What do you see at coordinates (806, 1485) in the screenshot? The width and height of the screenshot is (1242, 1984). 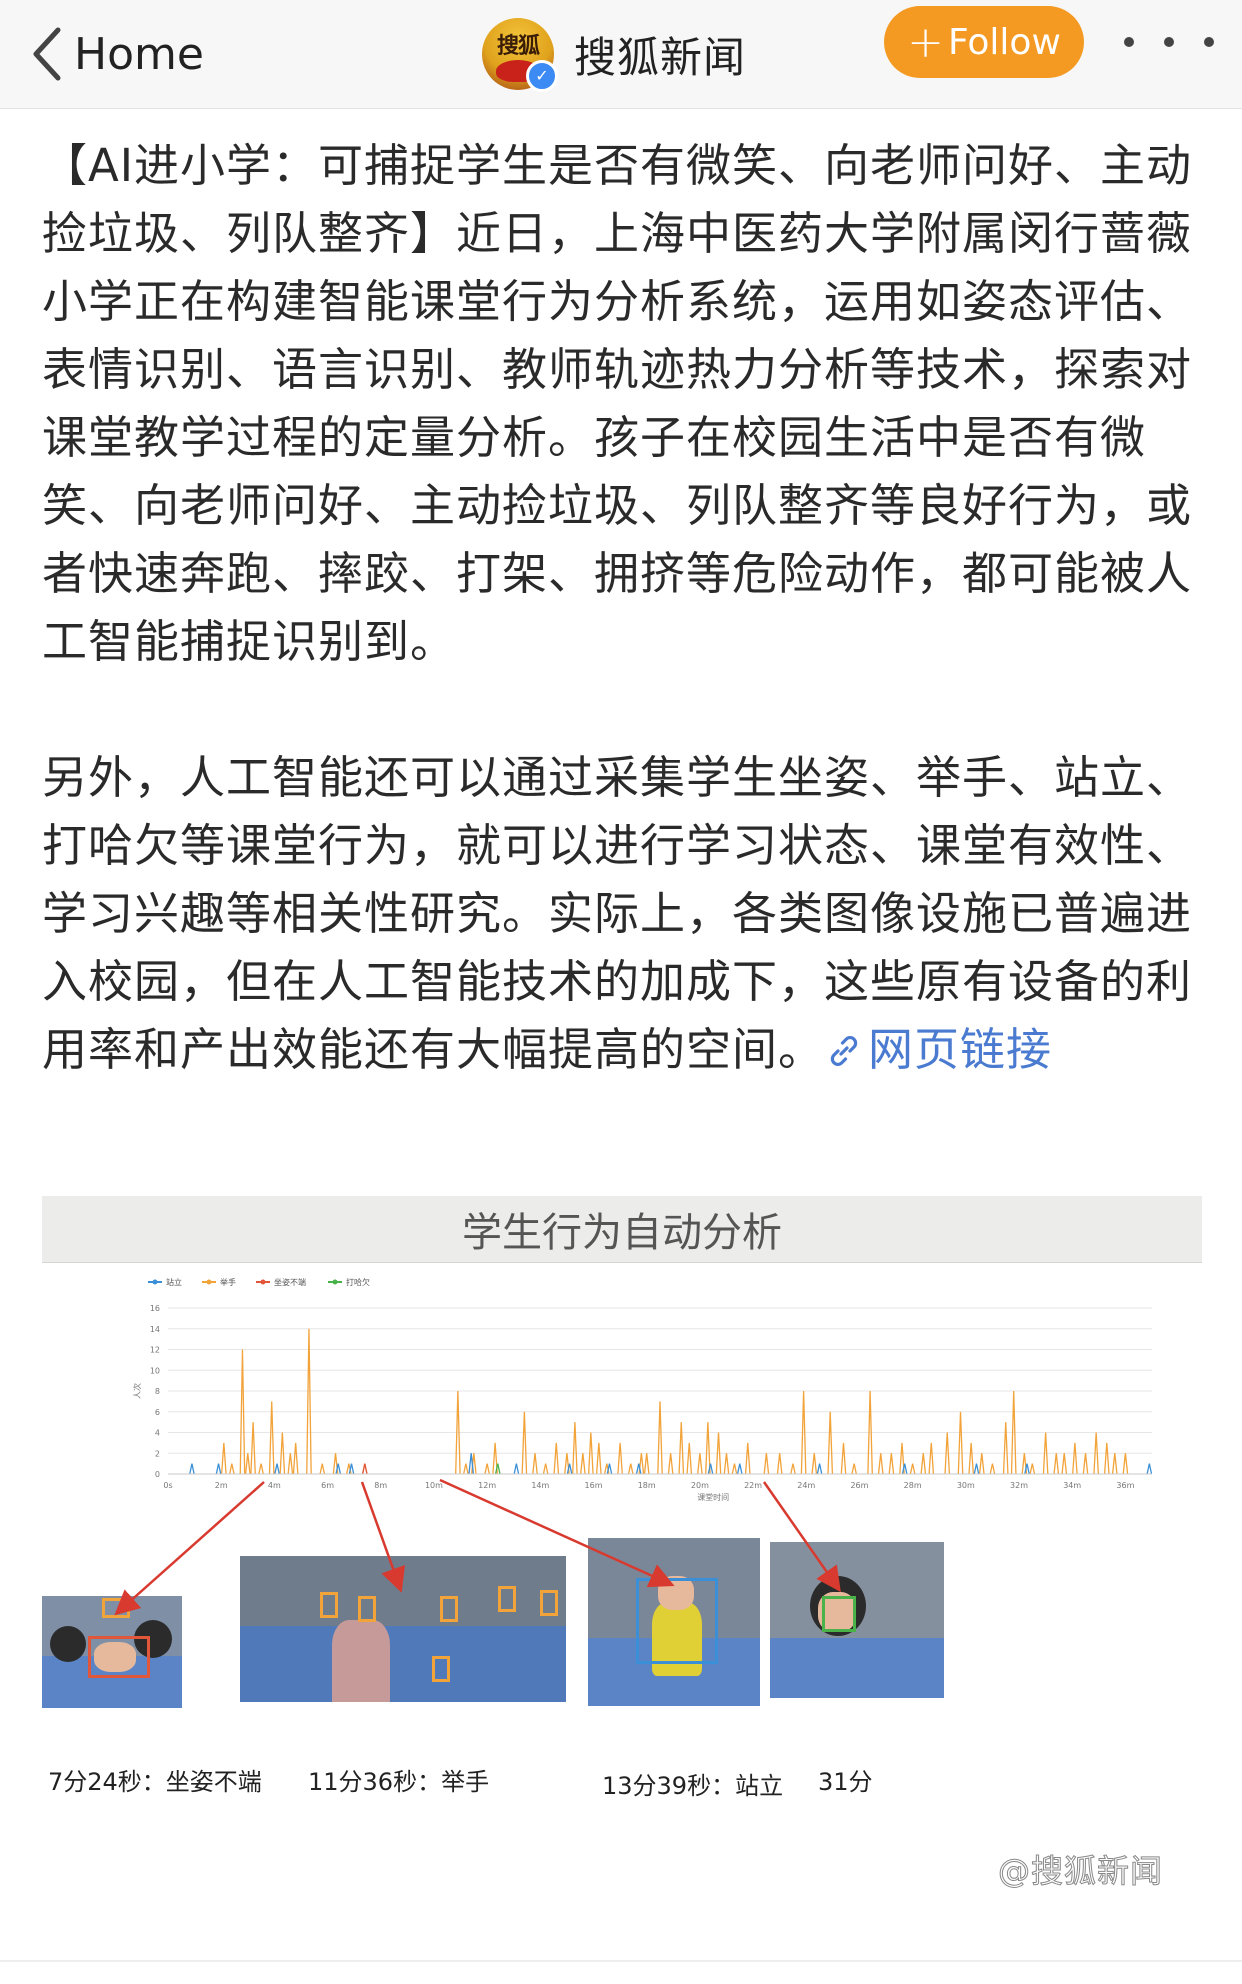 I see `x-tick-label: 24m` at bounding box center [806, 1485].